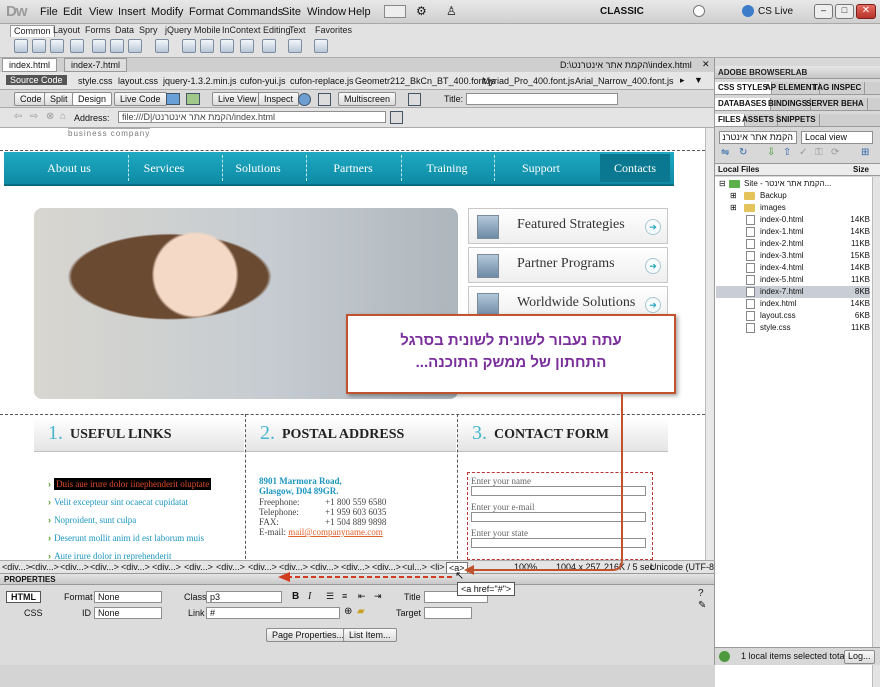 The image size is (880, 687). I want to click on bold-button: B, so click(295, 596).